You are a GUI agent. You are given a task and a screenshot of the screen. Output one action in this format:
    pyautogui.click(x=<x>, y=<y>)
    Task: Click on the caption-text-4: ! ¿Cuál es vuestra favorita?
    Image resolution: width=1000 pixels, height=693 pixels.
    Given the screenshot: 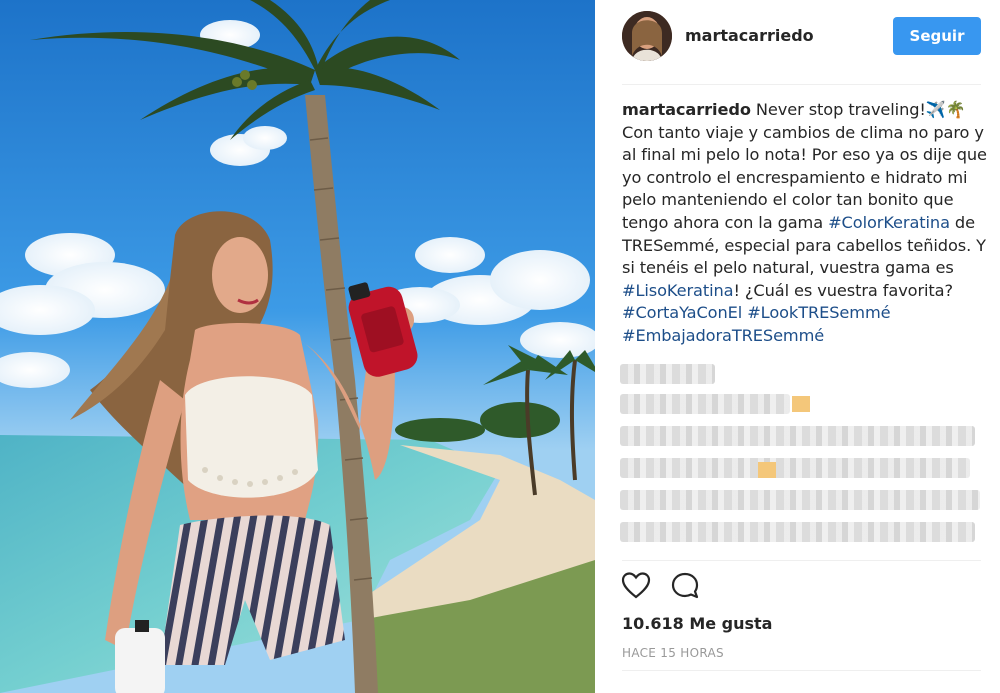 What is the action you would take?
    pyautogui.click(x=843, y=290)
    